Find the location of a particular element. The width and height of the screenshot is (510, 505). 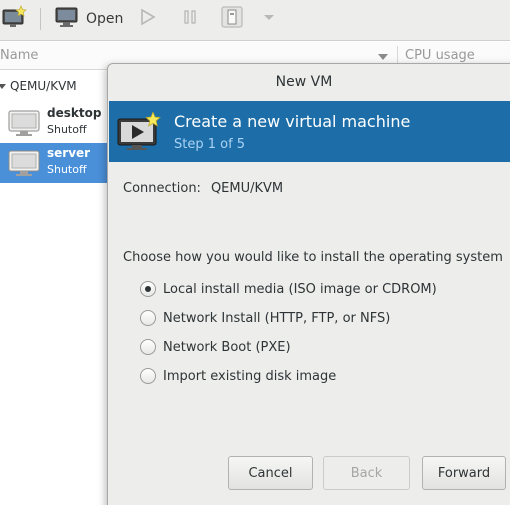

option-import-disk-image: Import existing disk image is located at coordinates (238, 376).